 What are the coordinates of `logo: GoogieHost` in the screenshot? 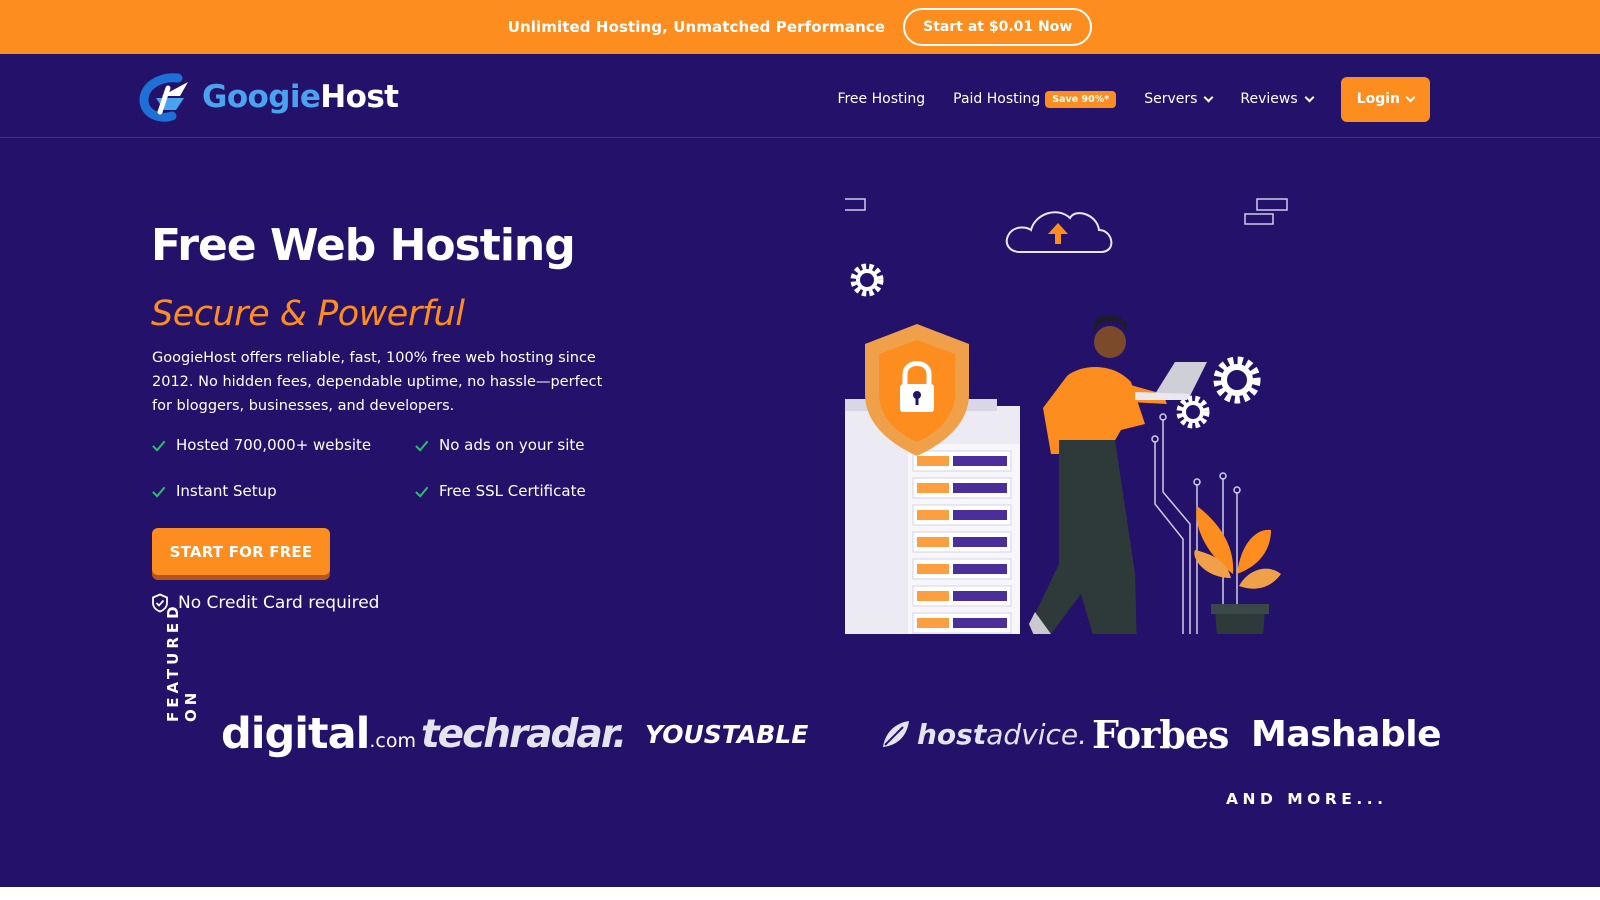 It's located at (268, 97).